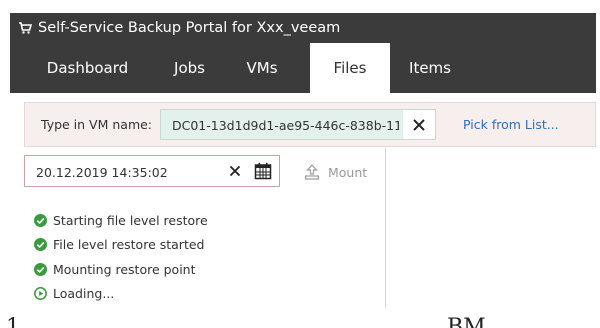 This screenshot has width=600, height=328. I want to click on tab-jobs: Jobs, so click(189, 68).